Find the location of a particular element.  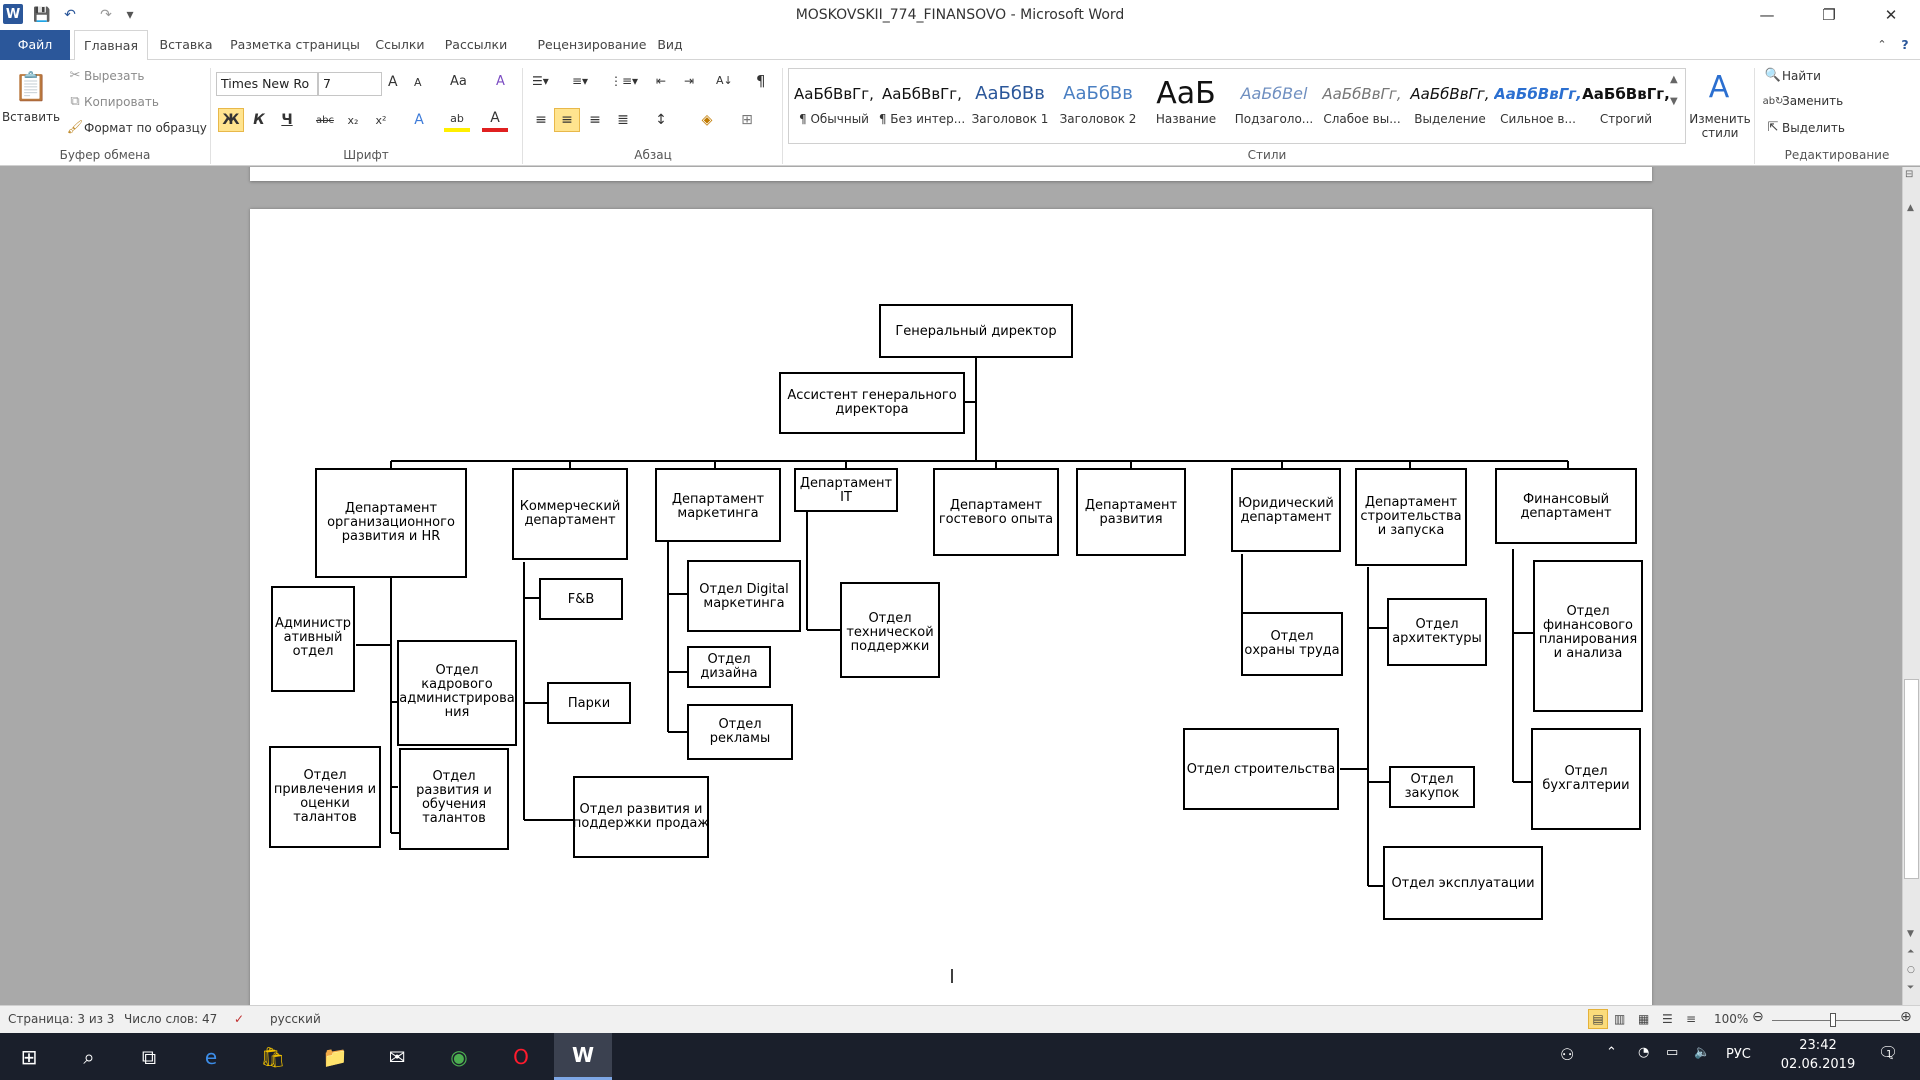

align-left-icon: ≡ is located at coordinates (541, 120).